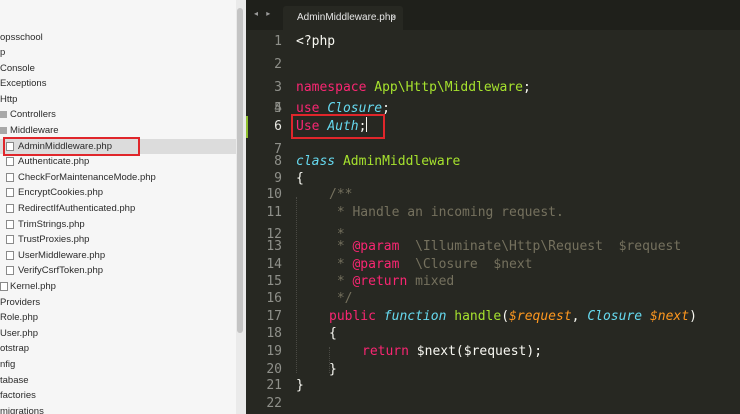 The width and height of the screenshot is (740, 414). I want to click on php-open-tag: <?php, so click(316, 41).